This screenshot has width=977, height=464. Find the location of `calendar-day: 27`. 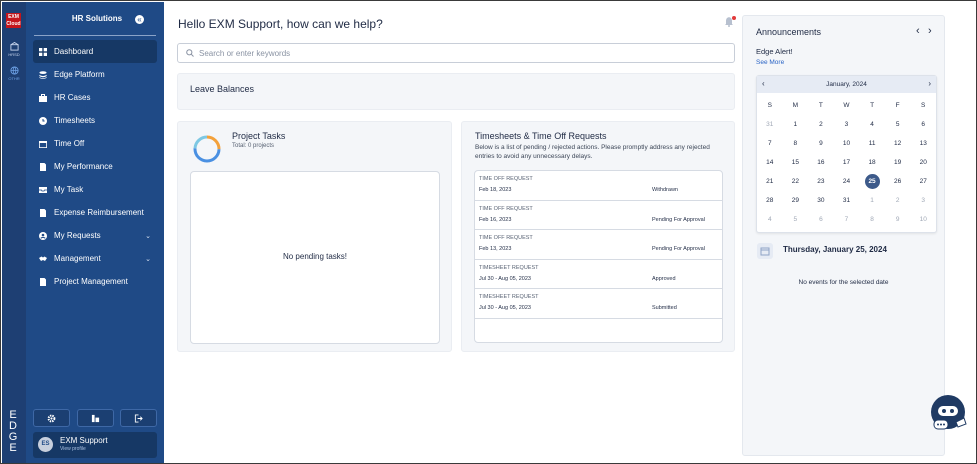

calendar-day: 27 is located at coordinates (923, 181).